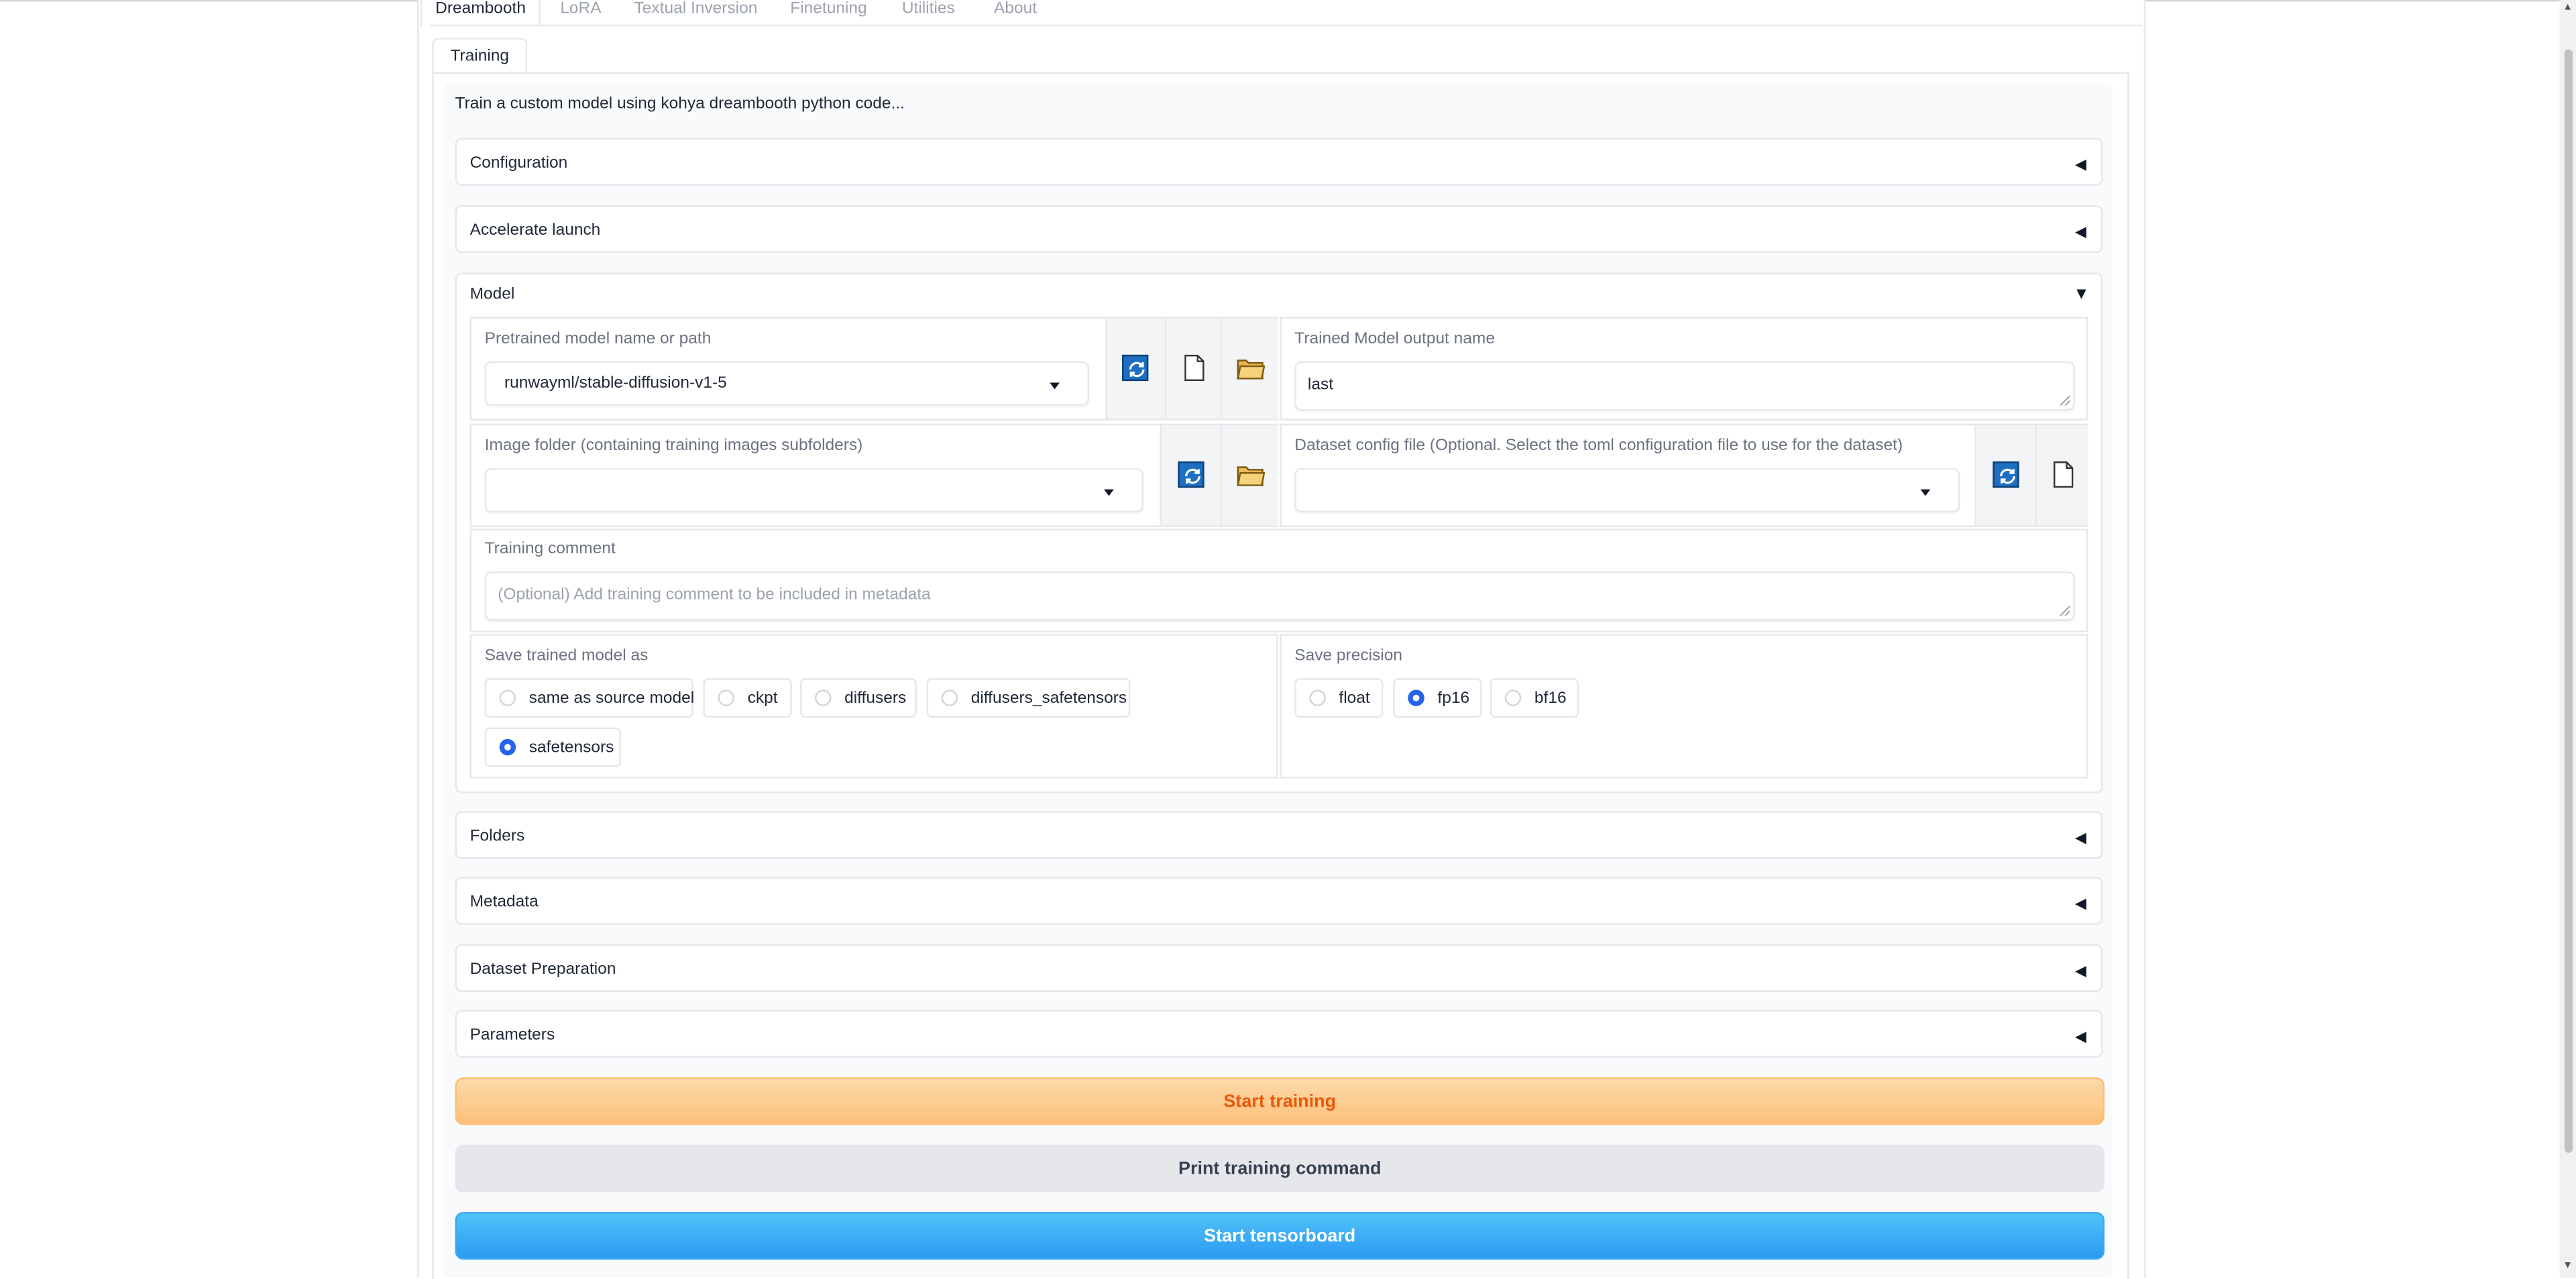 The height and width of the screenshot is (1279, 2576). What do you see at coordinates (1280, 1168) in the screenshot?
I see `print-training-command-button: Print training command` at bounding box center [1280, 1168].